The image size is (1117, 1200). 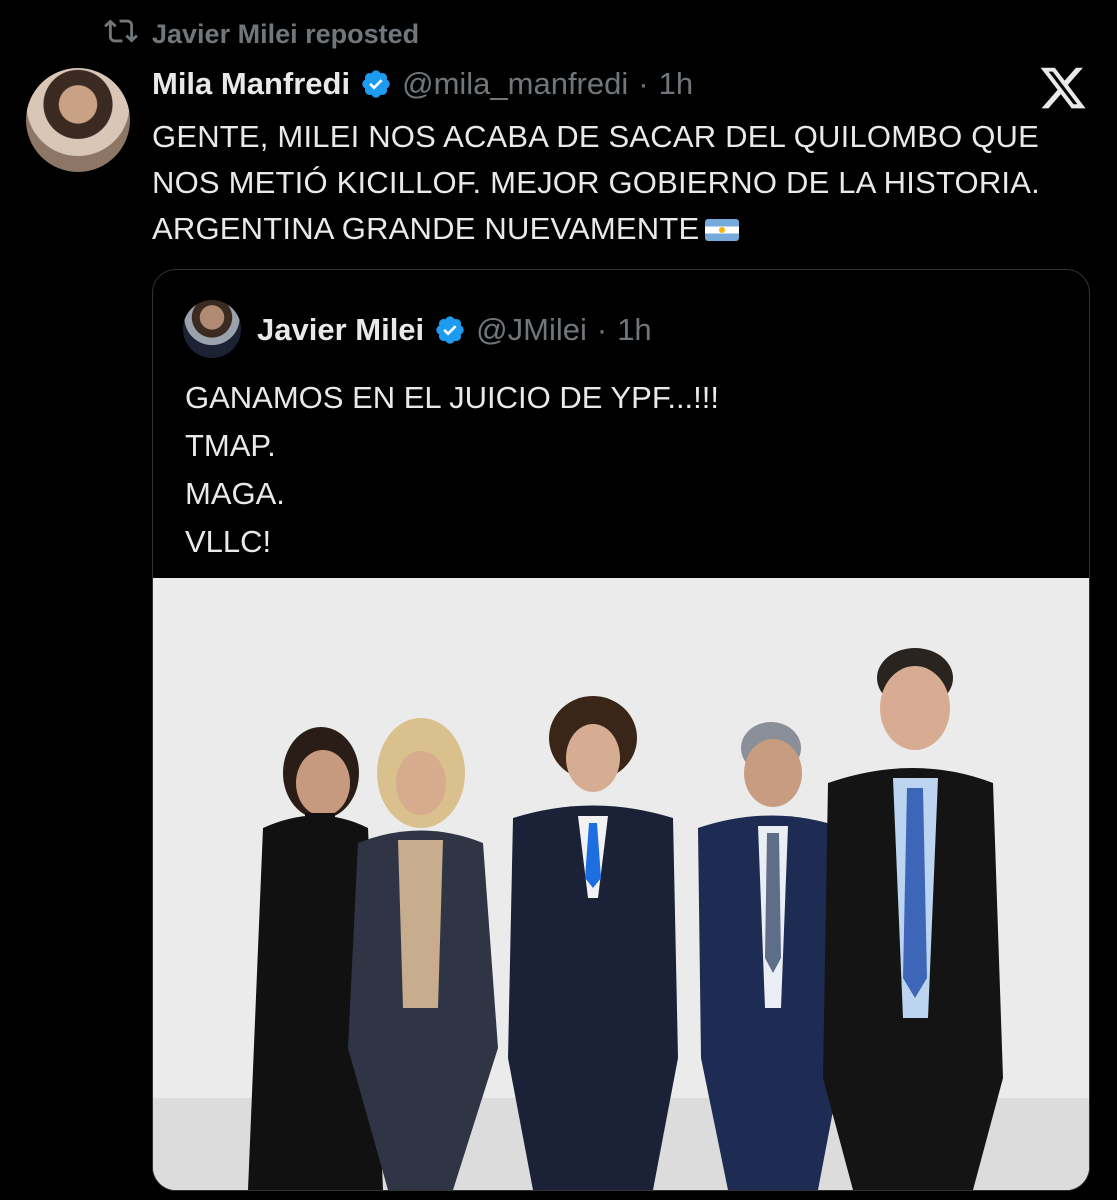 I want to click on timestamp: 1h, so click(x=676, y=84).